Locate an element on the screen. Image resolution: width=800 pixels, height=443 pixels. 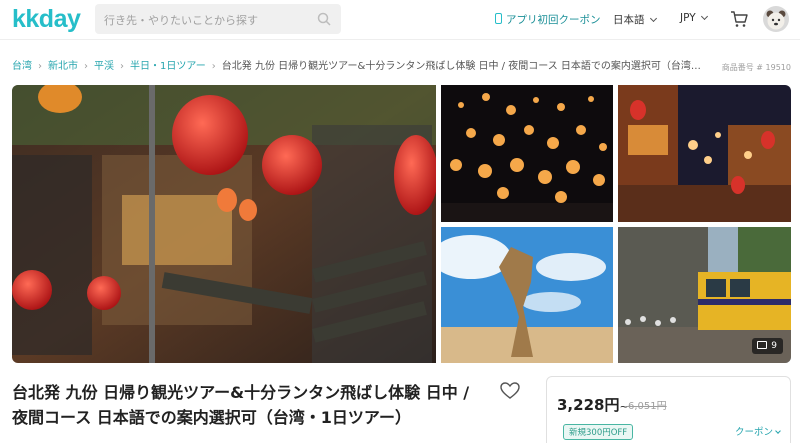
cart-icon is located at coordinates (739, 19).